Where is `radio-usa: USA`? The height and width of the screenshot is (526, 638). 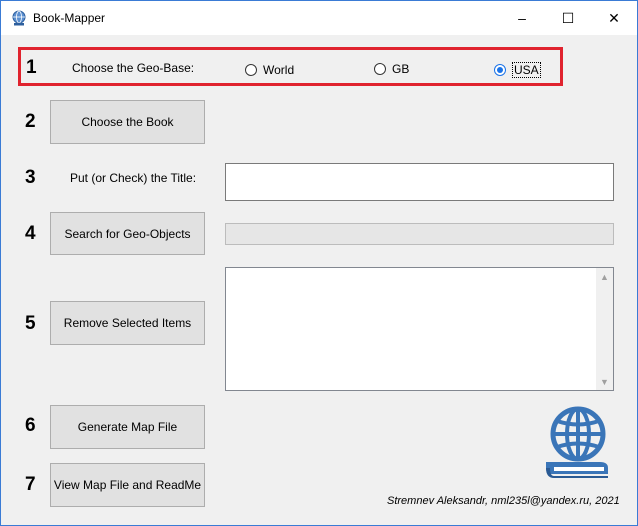
radio-usa: USA is located at coordinates (517, 70).